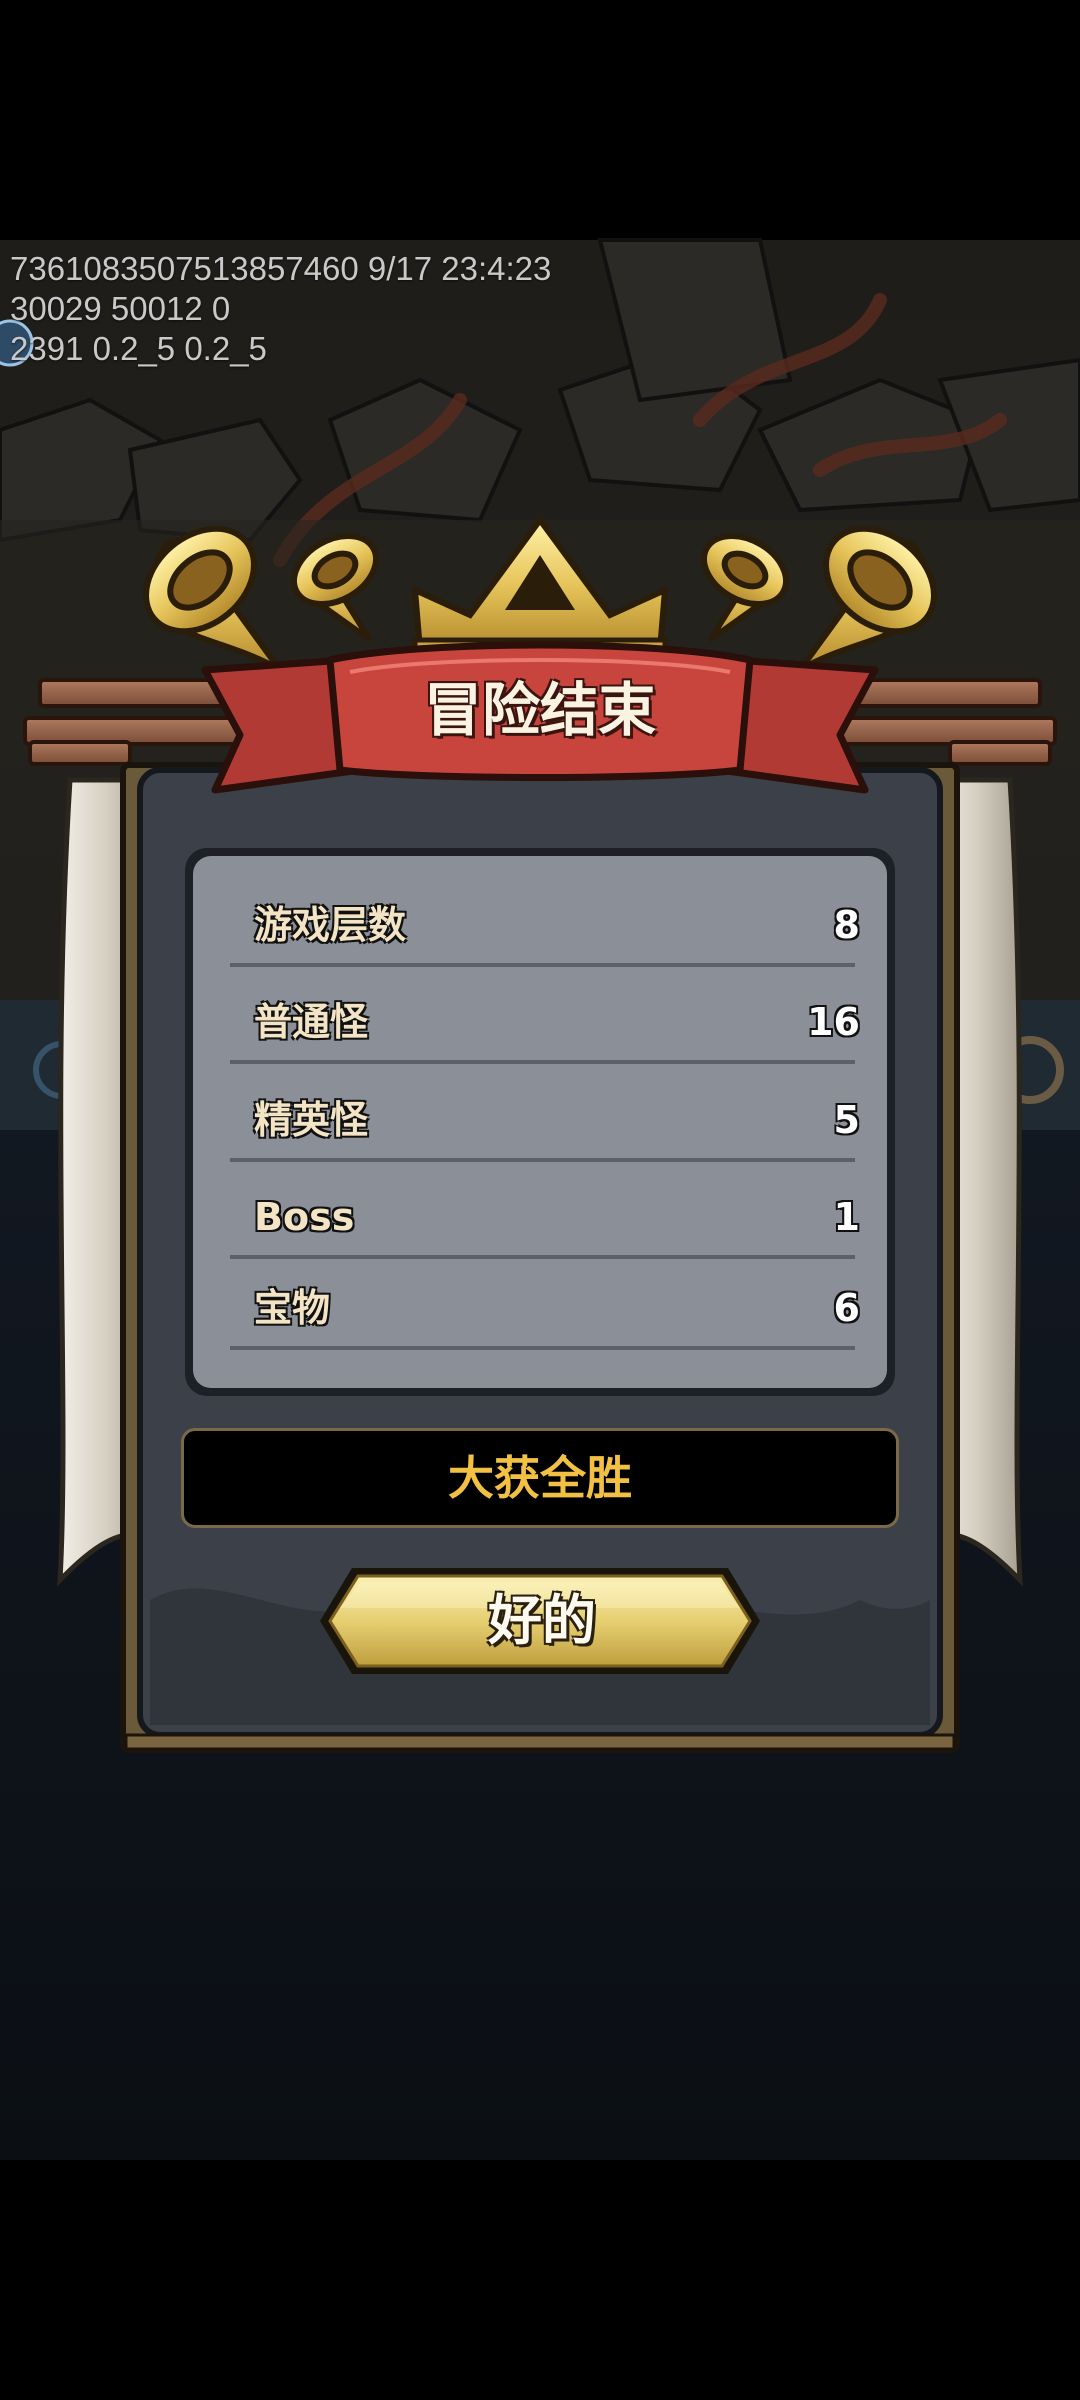 Image resolution: width=1080 pixels, height=2400 pixels. Describe the element at coordinates (846, 1217) in the screenshot. I see `stat-value: 1` at that location.